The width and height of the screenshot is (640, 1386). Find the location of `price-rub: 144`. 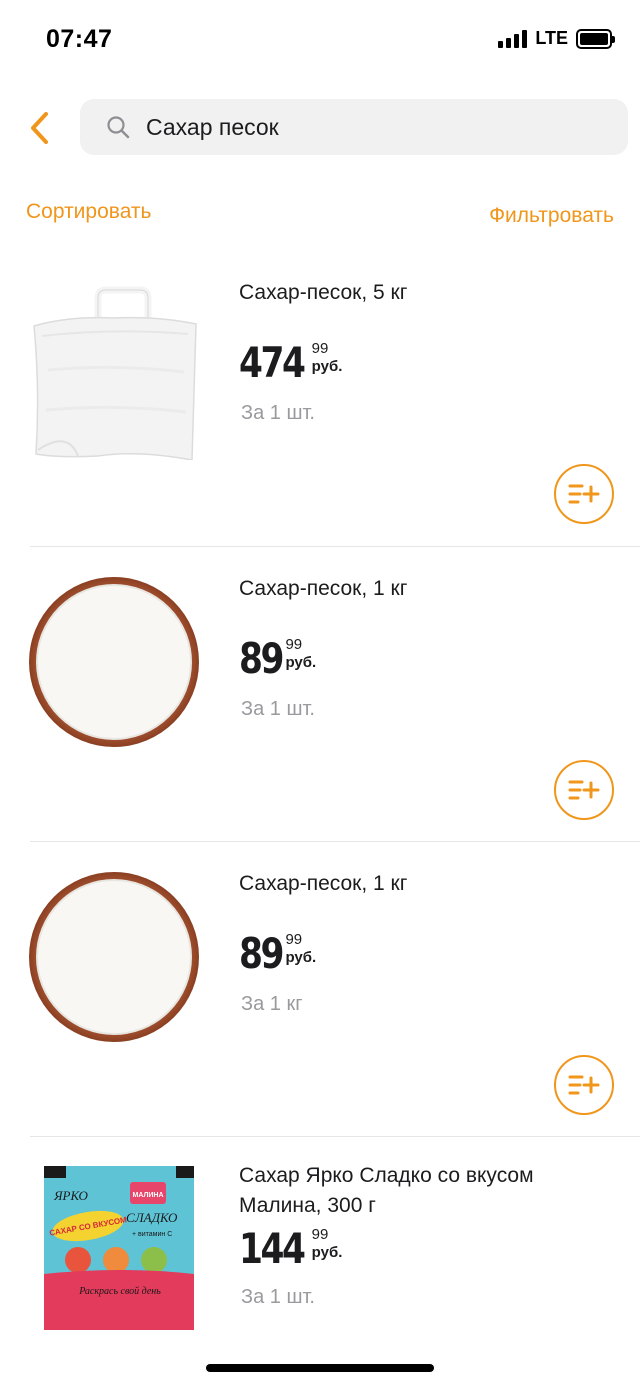

price-rub: 144 is located at coordinates (272, 1248).